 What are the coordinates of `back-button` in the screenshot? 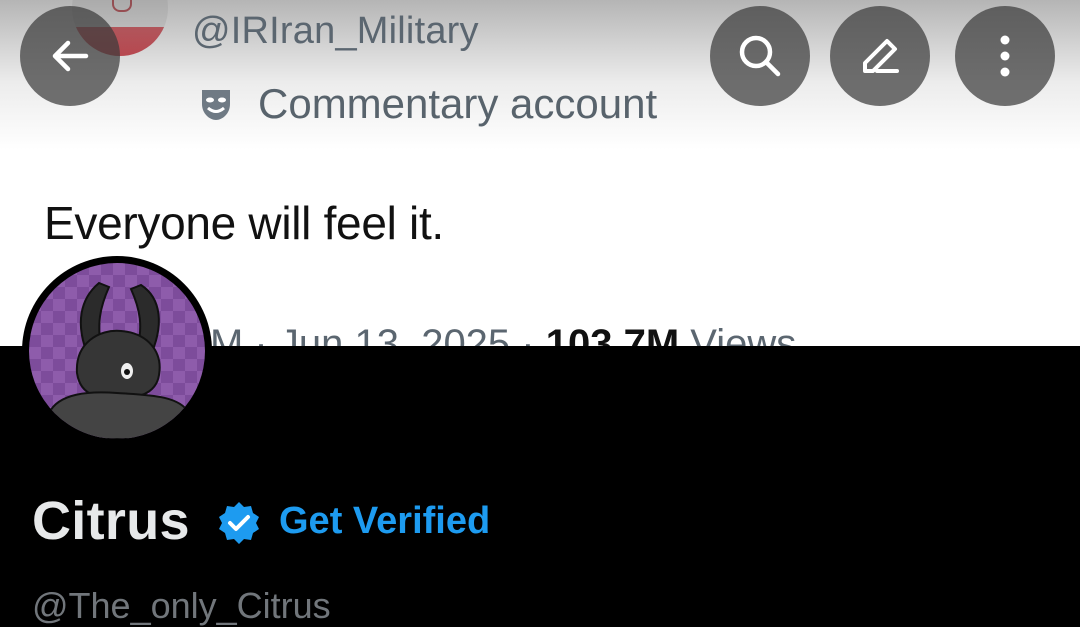 It's located at (70, 56).